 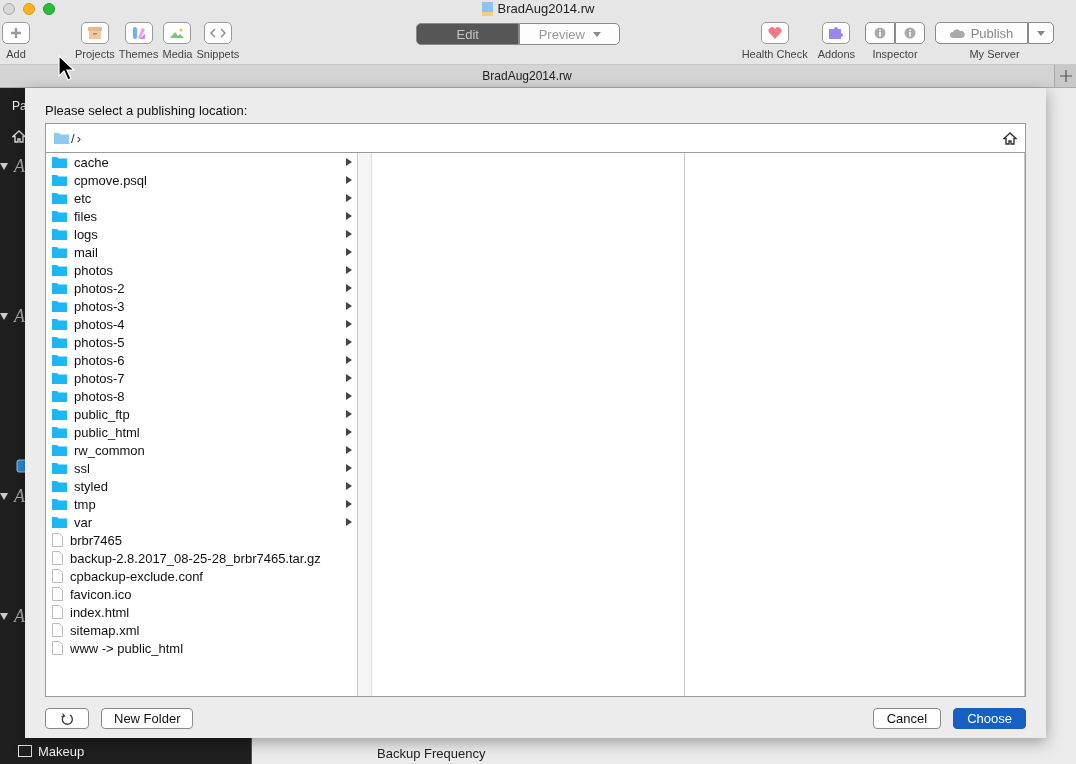 What do you see at coordinates (201, 450) in the screenshot?
I see `file-row: rw_common` at bounding box center [201, 450].